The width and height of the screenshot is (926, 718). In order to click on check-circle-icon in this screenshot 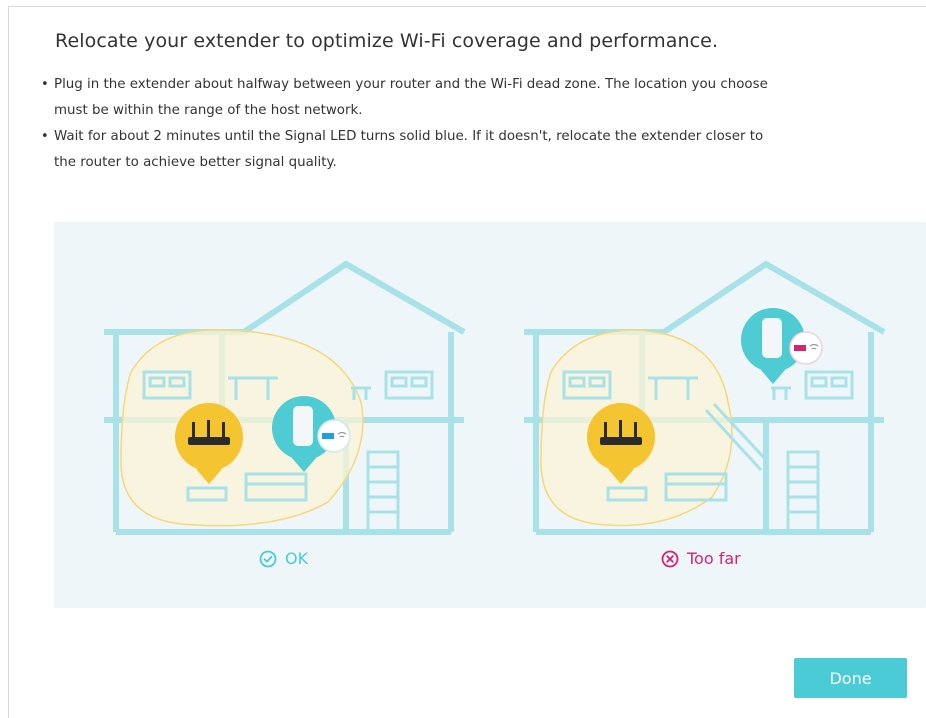, I will do `click(268, 558)`.